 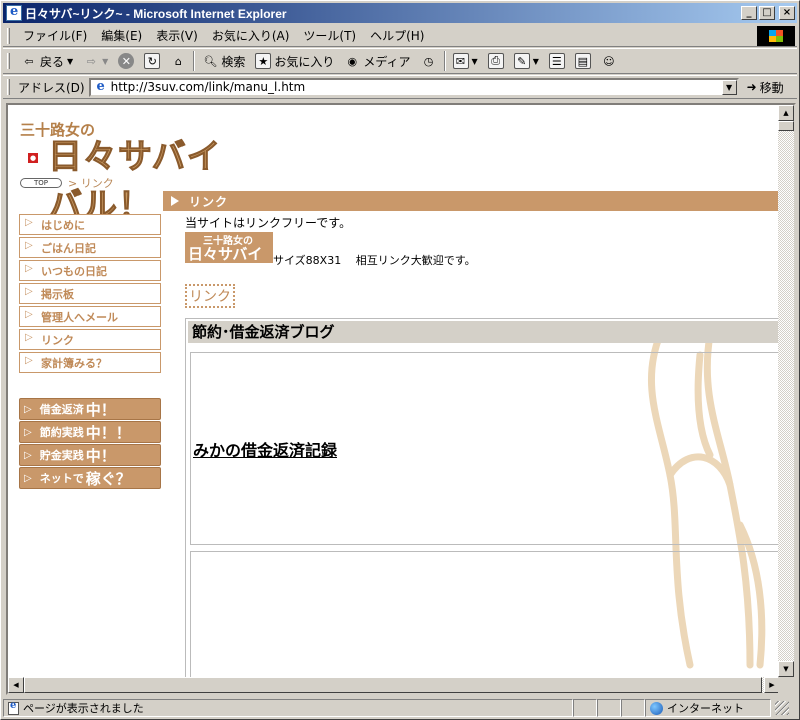 What do you see at coordinates (782, 708) in the screenshot?
I see `resize-grip-icon` at bounding box center [782, 708].